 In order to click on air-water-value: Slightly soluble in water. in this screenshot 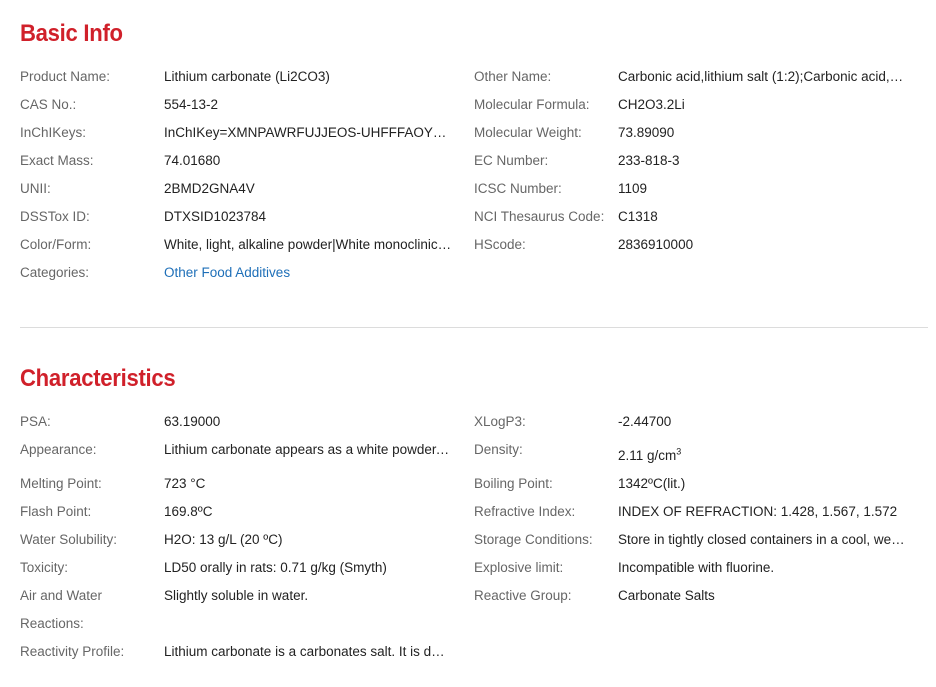, I will do `click(236, 595)`.